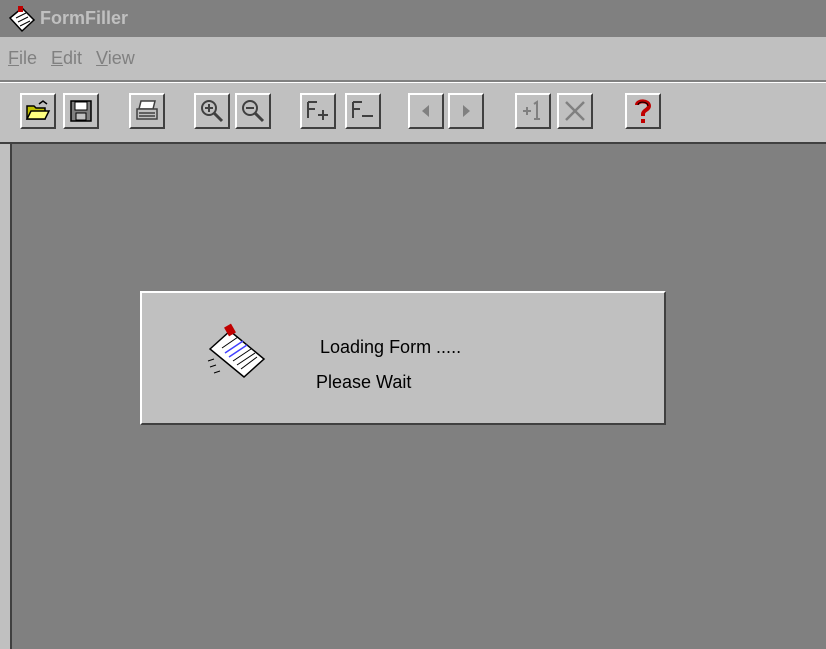 The image size is (826, 649). I want to click on zoom-in-button, so click(212, 111).